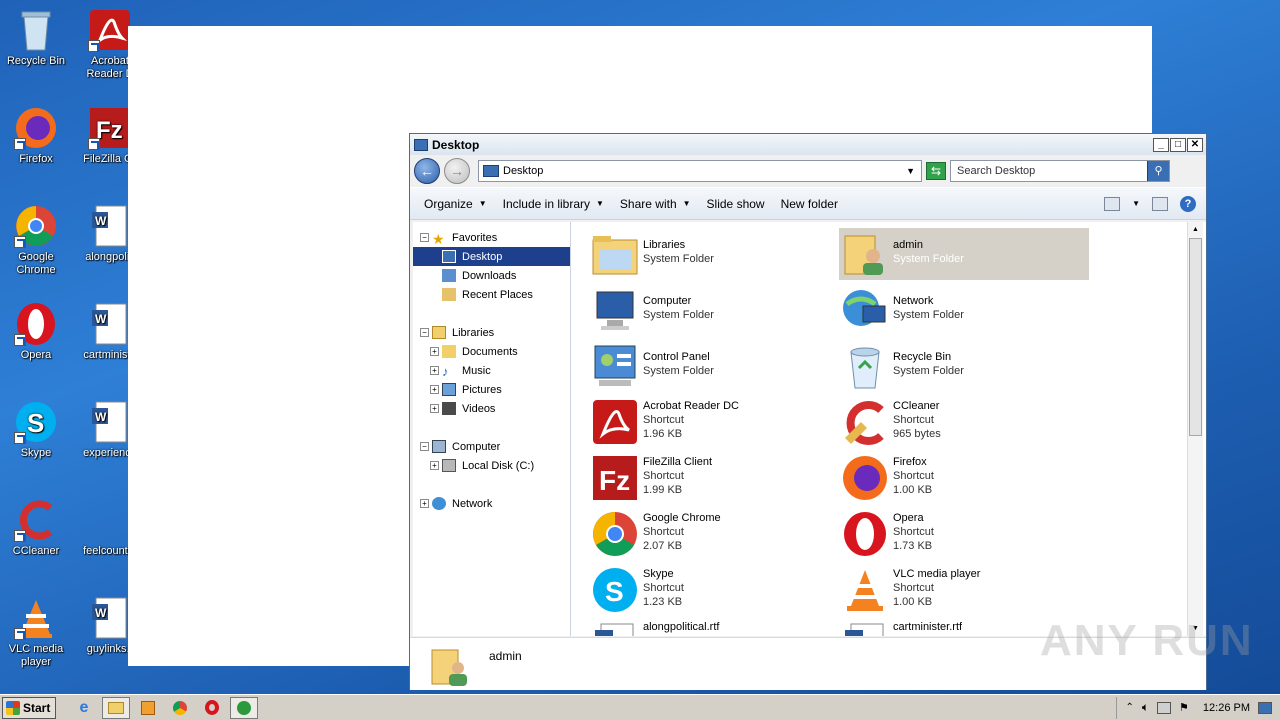 The image size is (1280, 720). I want to click on search-box: Search Desktop ⚲, so click(1060, 171).